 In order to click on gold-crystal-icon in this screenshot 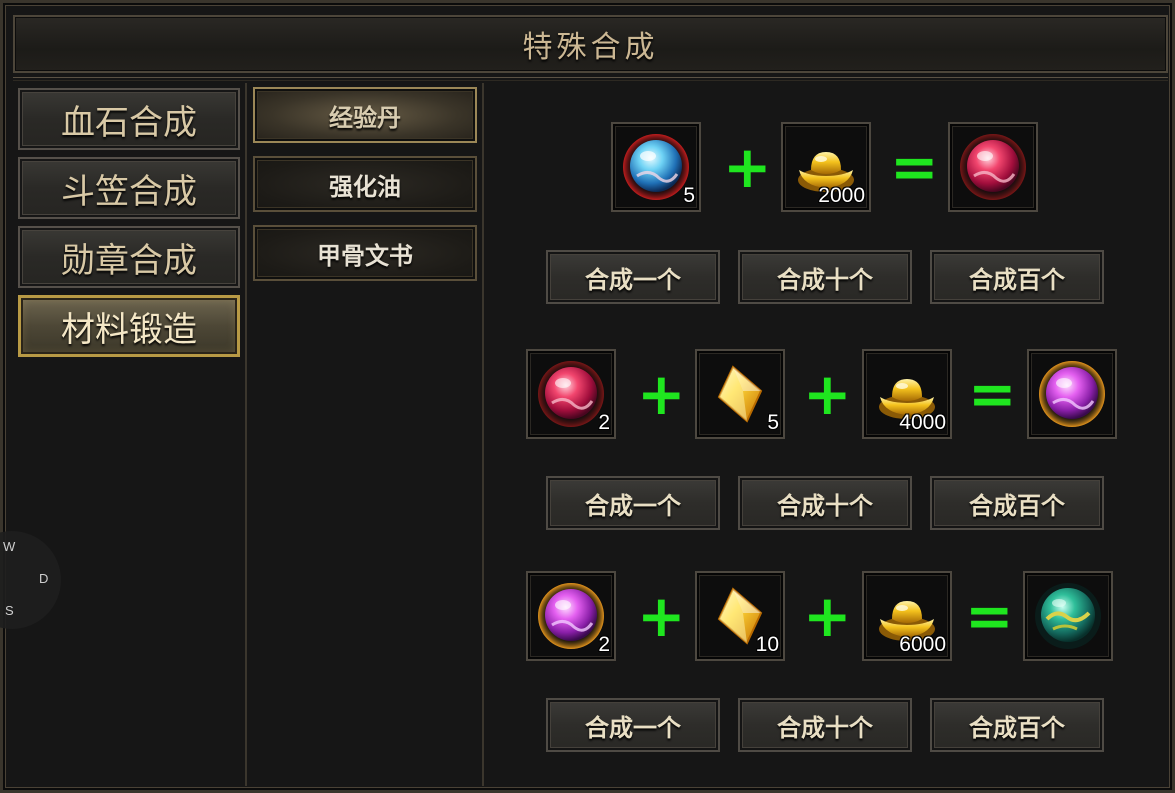, I will do `click(740, 394)`.